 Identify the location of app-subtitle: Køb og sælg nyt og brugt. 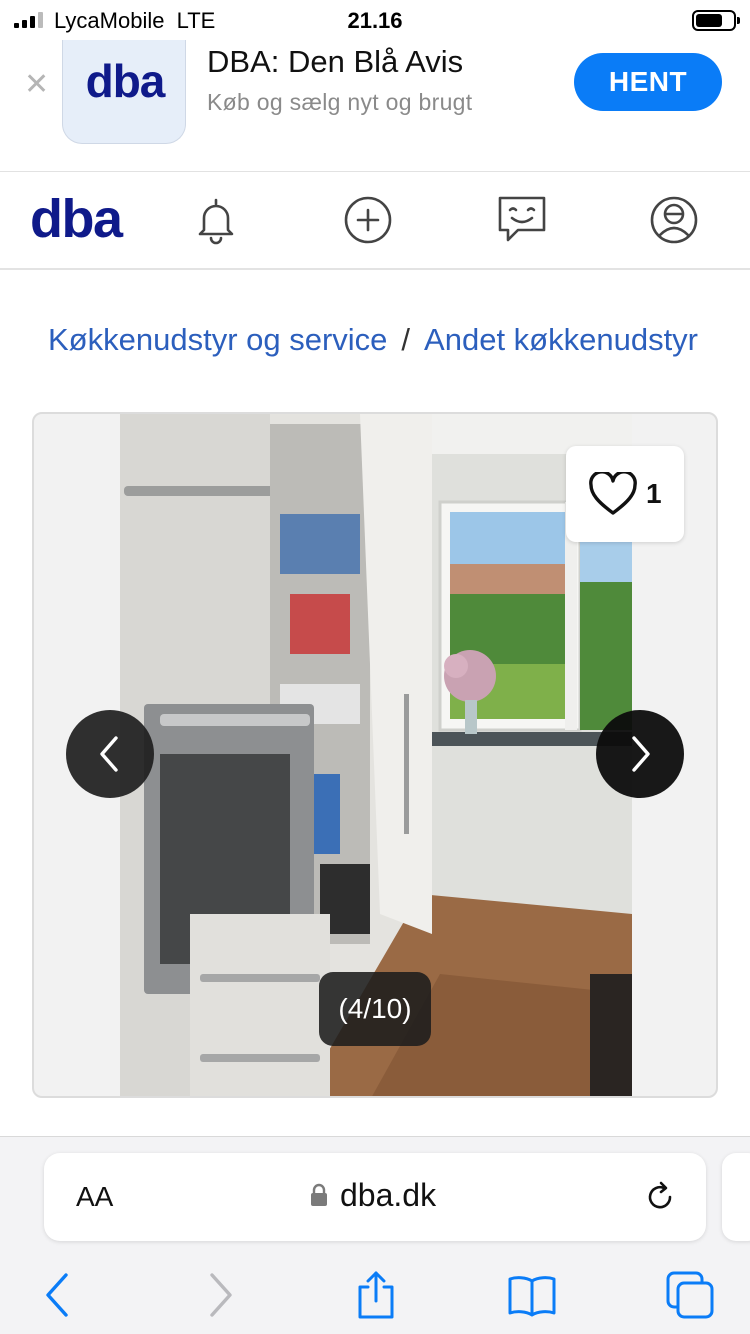
(340, 102).